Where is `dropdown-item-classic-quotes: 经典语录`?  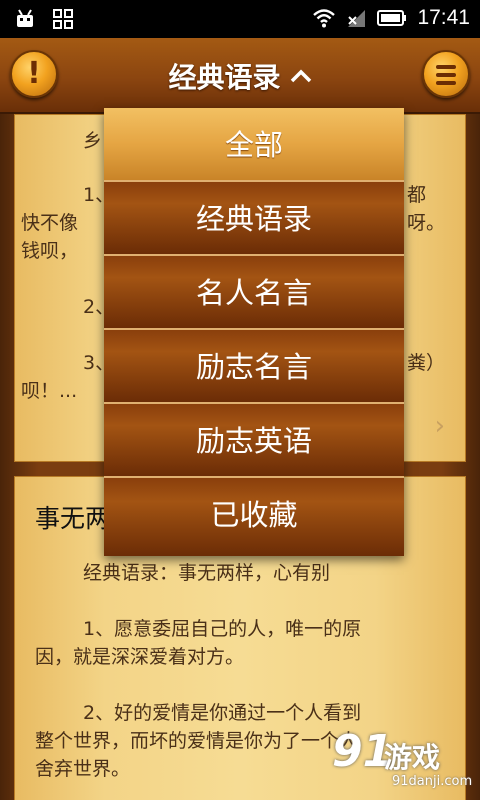
dropdown-item-classic-quotes: 经典语录 is located at coordinates (254, 219).